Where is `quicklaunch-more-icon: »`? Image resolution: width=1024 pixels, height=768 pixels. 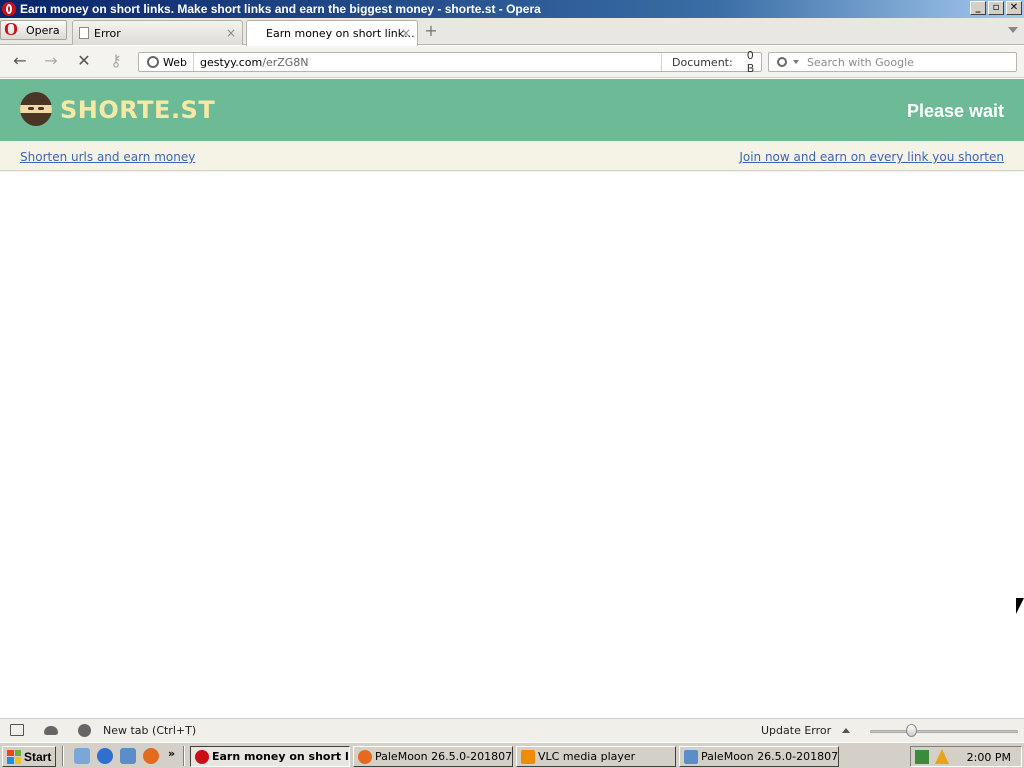 quicklaunch-more-icon: » is located at coordinates (171, 753).